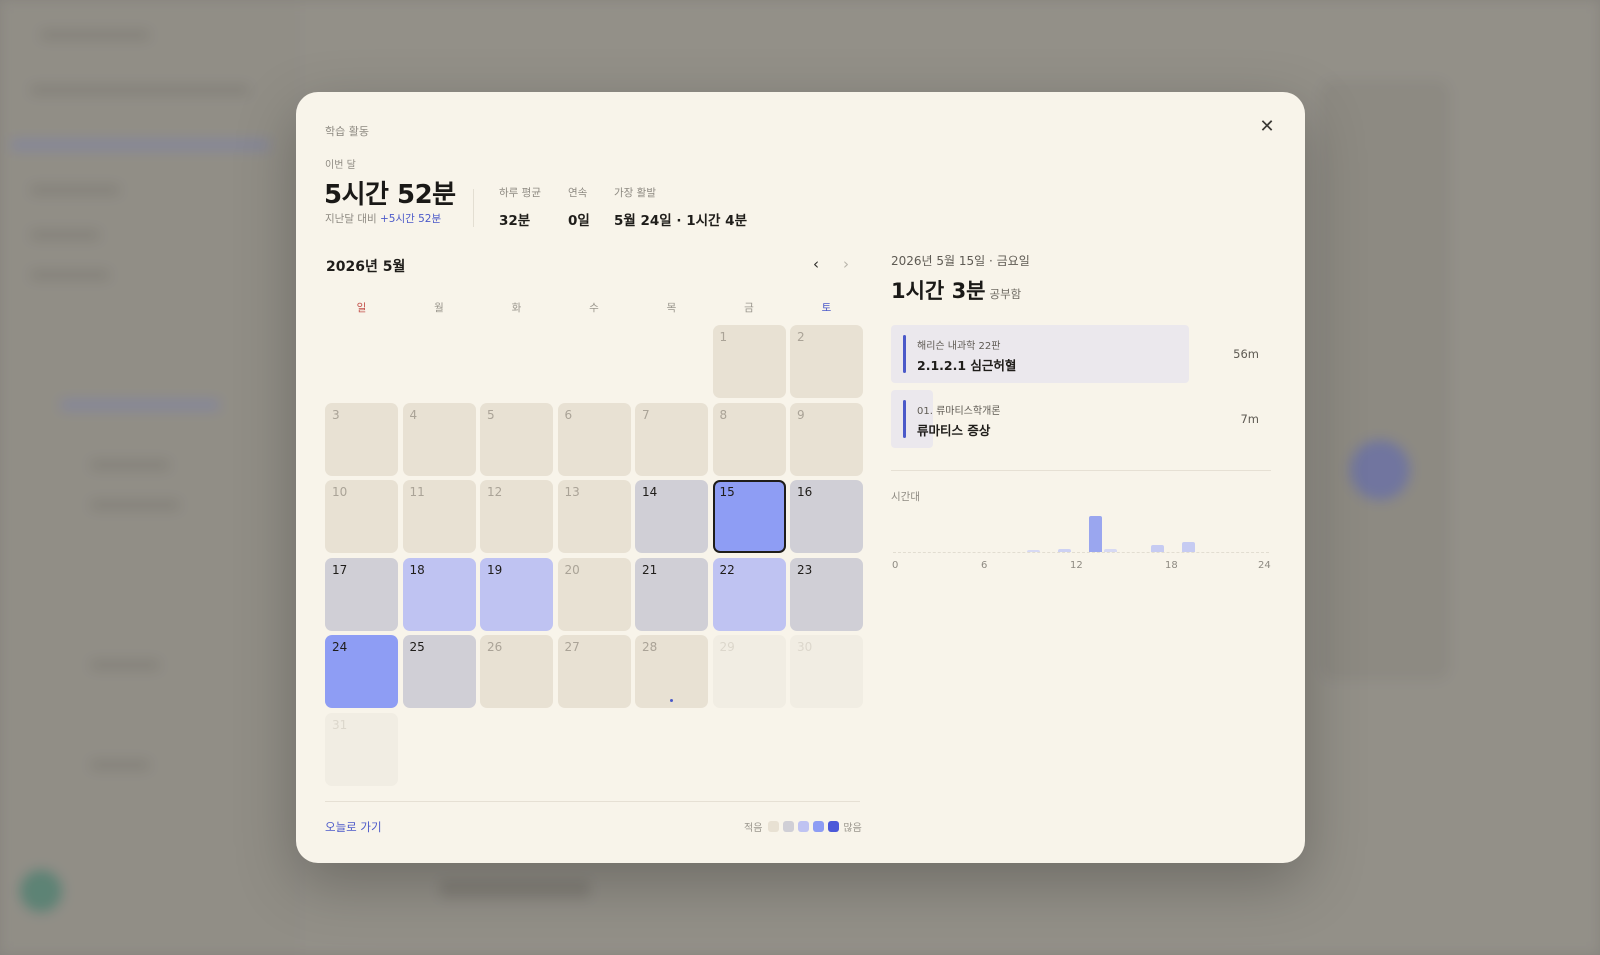 The width and height of the screenshot is (1600, 955). I want to click on session-duration: 7m, so click(1249, 419).